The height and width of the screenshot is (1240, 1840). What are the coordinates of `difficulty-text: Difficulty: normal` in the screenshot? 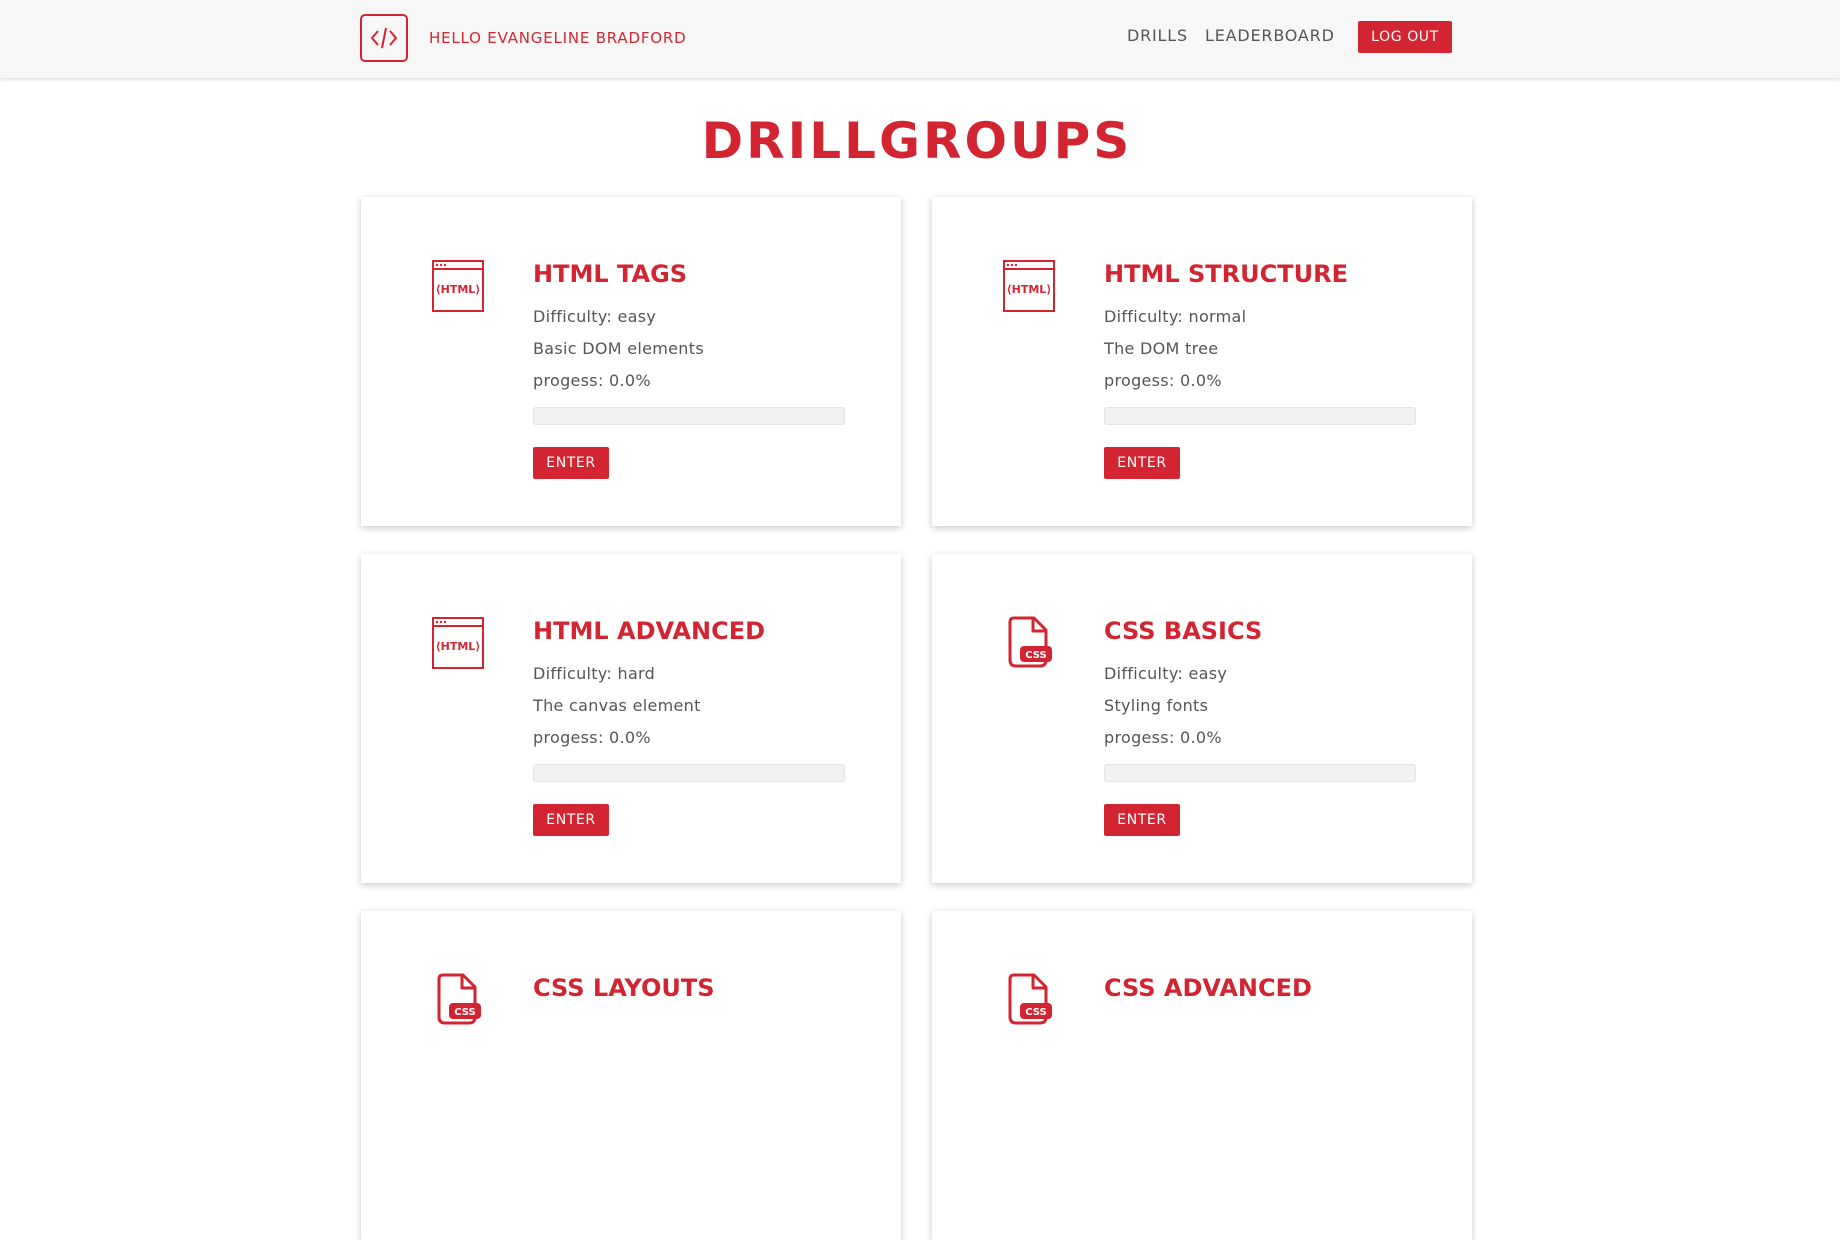 It's located at (1175, 316).